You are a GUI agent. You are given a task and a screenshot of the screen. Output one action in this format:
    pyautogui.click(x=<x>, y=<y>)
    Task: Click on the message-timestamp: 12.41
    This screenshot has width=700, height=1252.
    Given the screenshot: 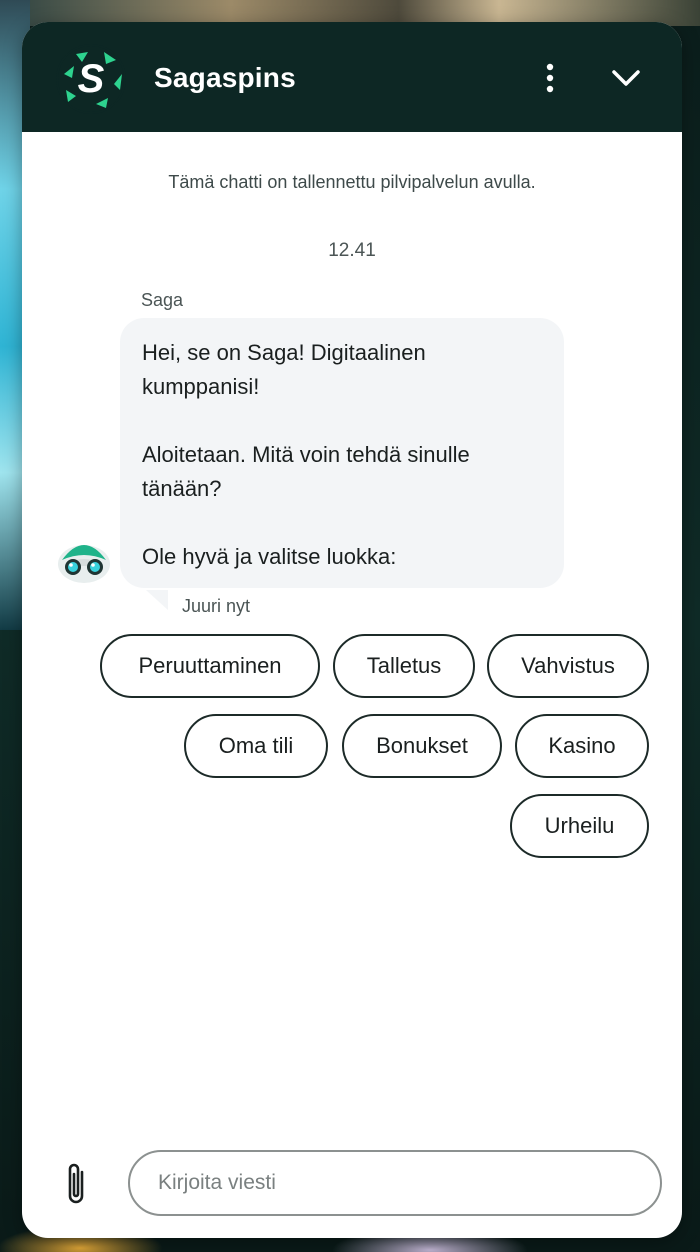 What is the action you would take?
    pyautogui.click(x=352, y=250)
    